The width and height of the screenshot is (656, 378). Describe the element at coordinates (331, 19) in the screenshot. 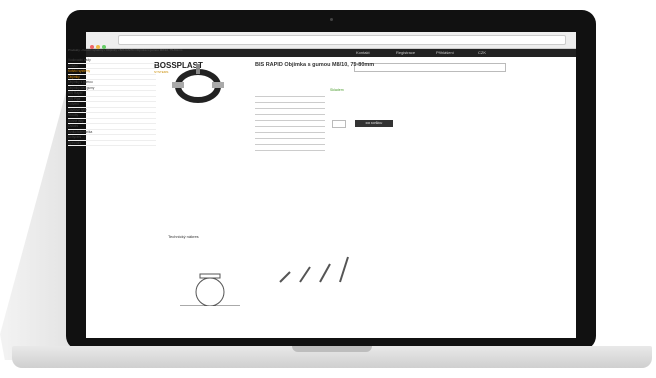

I see `camera-icon` at that location.